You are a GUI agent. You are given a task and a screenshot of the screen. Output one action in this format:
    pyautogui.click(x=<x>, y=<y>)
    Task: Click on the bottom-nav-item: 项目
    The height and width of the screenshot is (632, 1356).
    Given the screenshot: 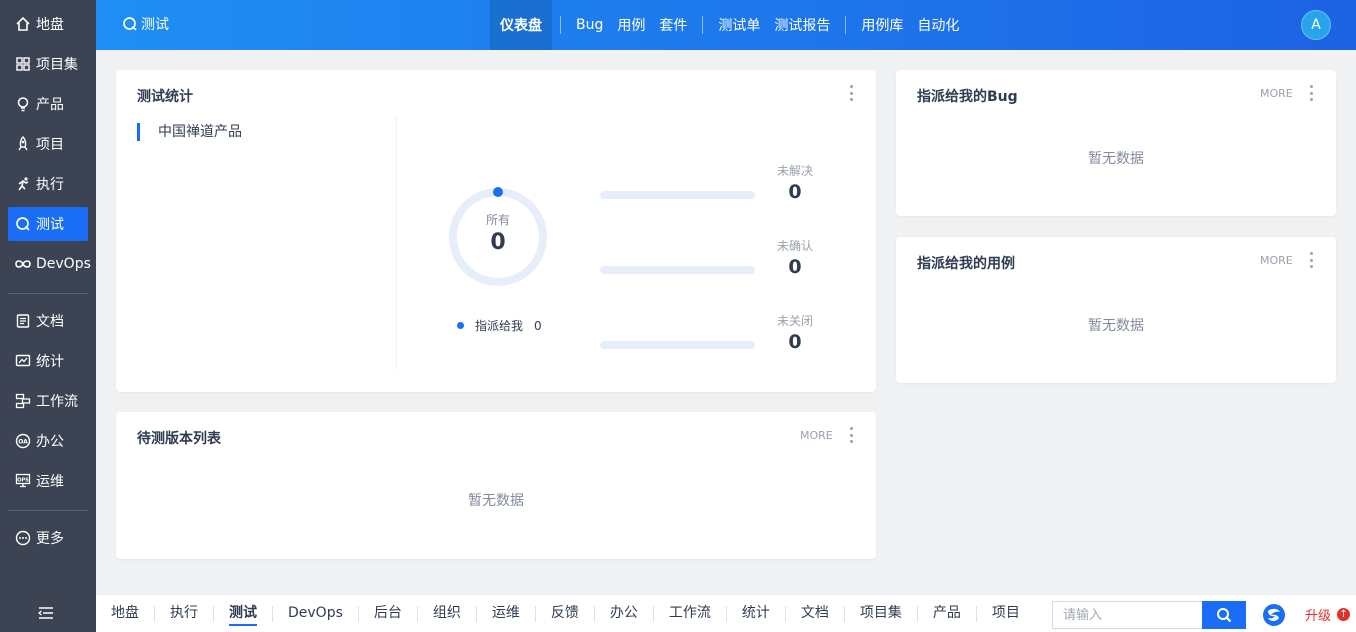 What is the action you would take?
    pyautogui.click(x=1006, y=613)
    